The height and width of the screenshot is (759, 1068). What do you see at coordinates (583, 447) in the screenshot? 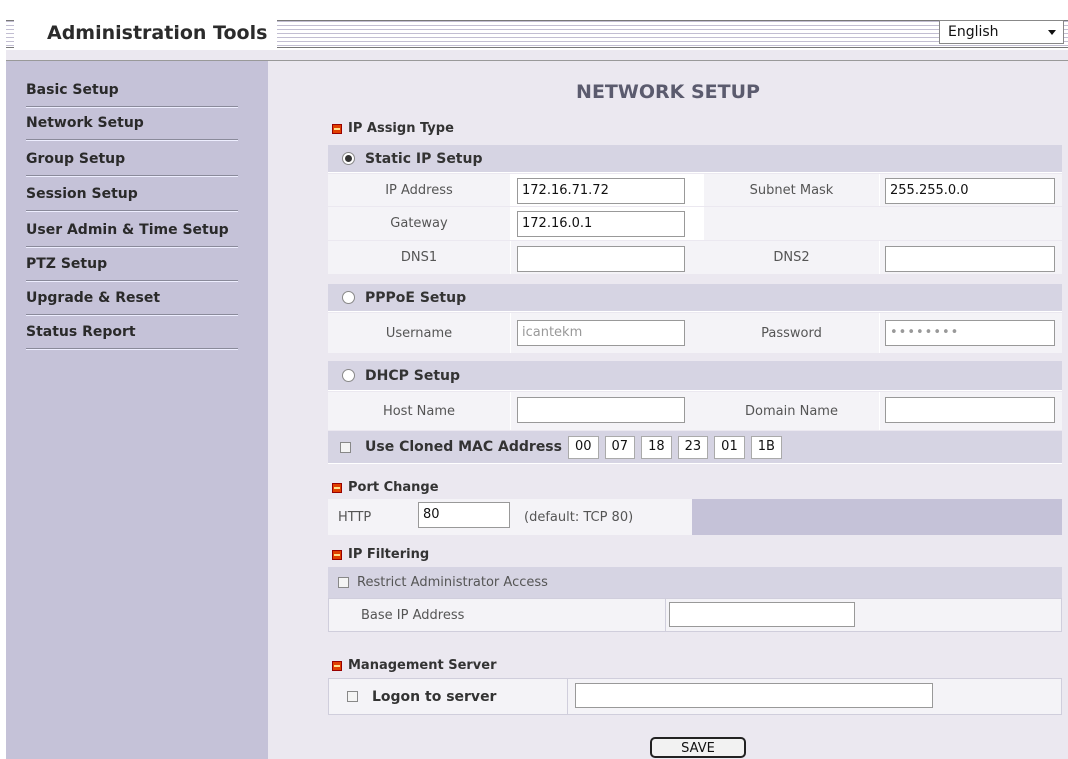
I see `mac-octet-1: 00` at bounding box center [583, 447].